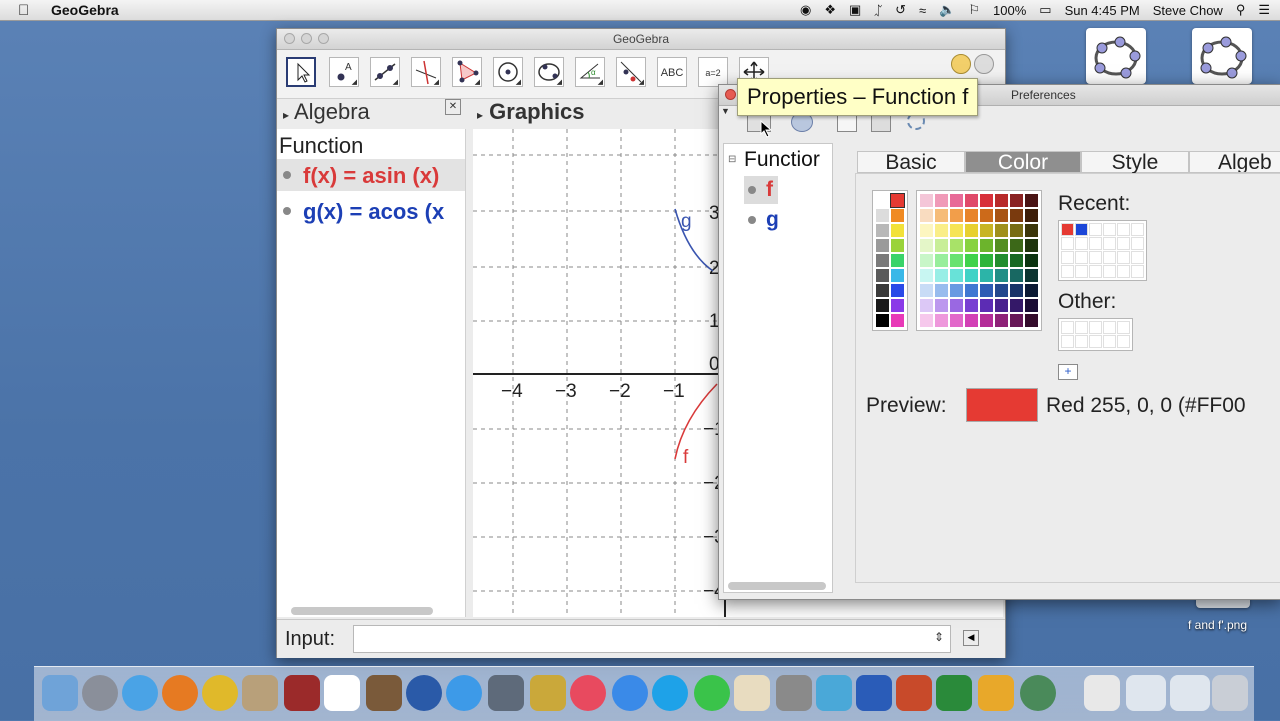  Describe the element at coordinates (914, 693) in the screenshot. I see `powerpoint-icon` at that location.